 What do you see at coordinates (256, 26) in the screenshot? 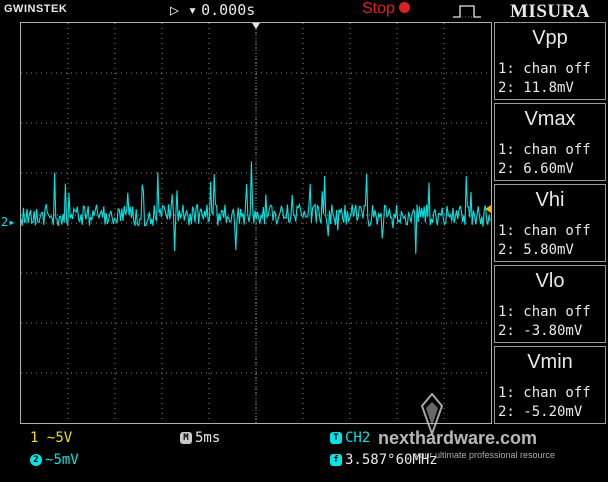
I see `trigger-position-marker` at bounding box center [256, 26].